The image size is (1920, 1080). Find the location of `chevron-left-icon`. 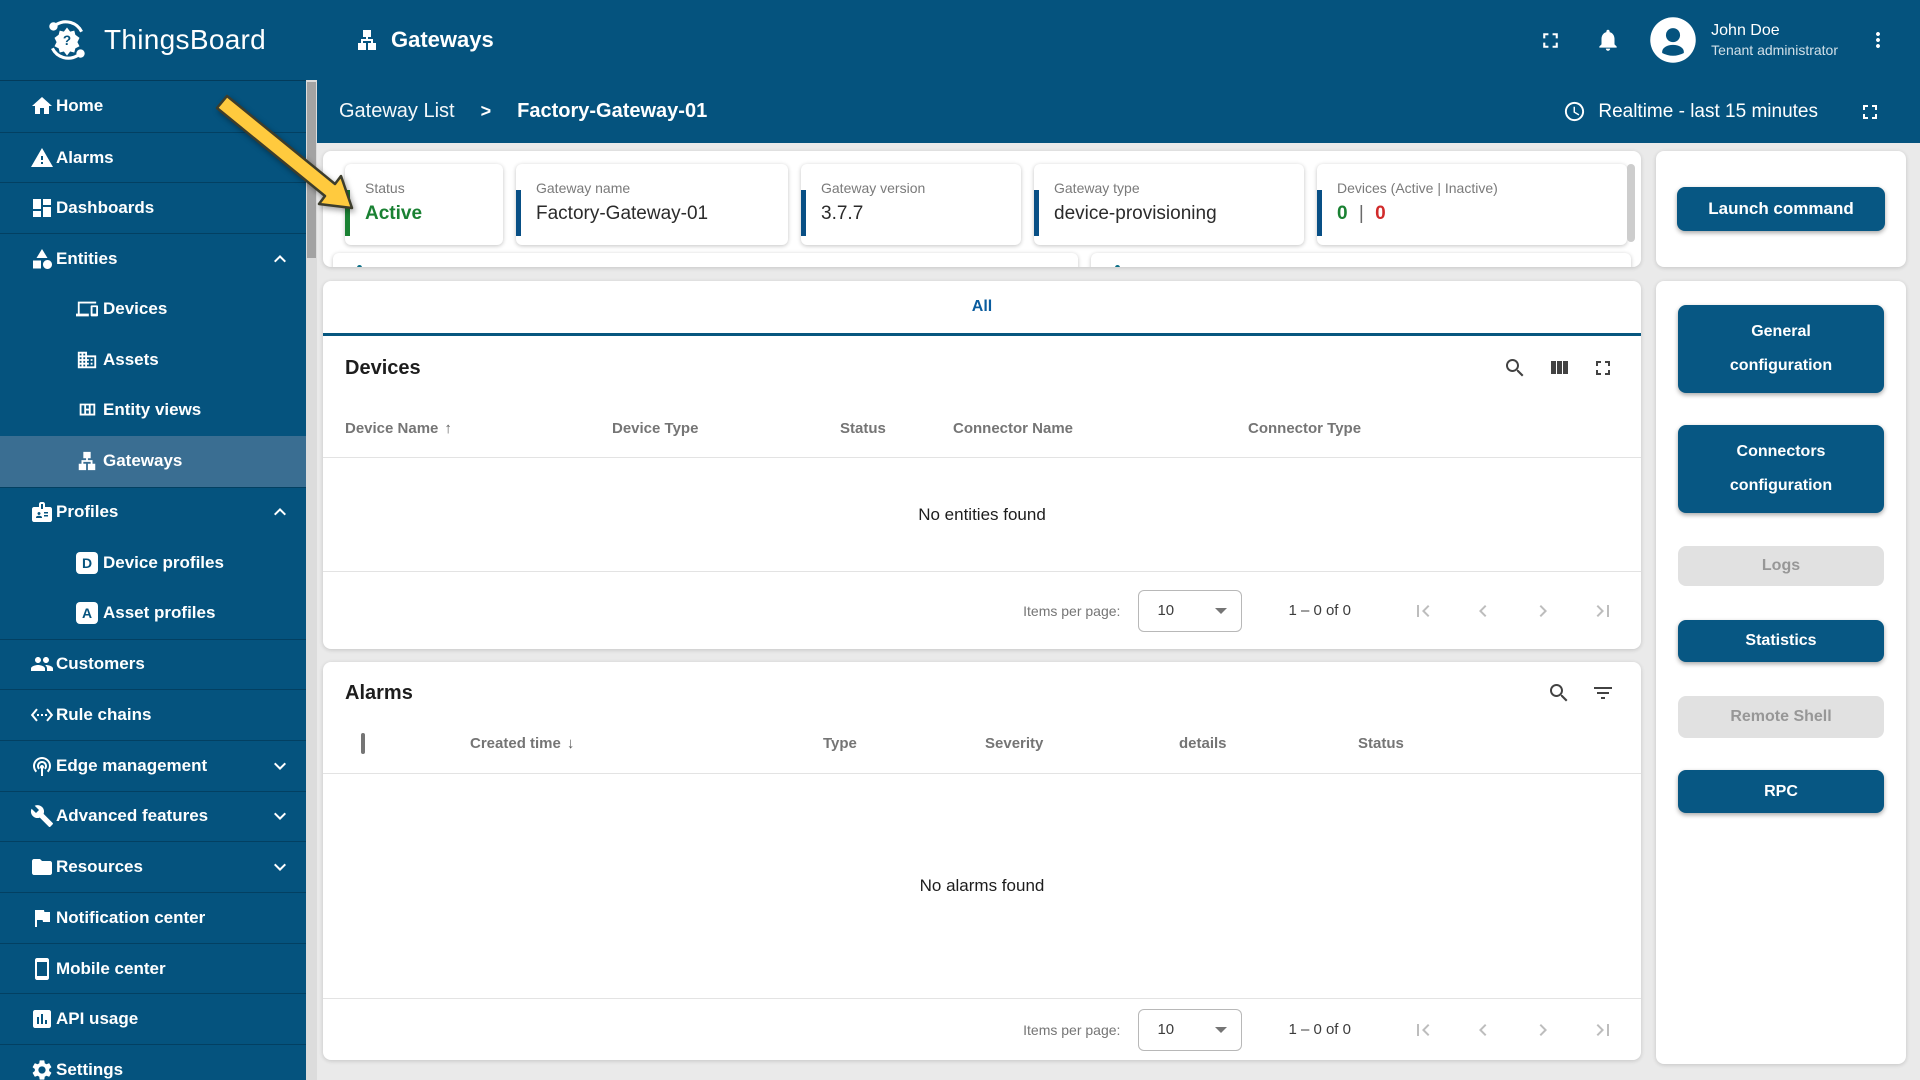

chevron-left-icon is located at coordinates (1483, 610).